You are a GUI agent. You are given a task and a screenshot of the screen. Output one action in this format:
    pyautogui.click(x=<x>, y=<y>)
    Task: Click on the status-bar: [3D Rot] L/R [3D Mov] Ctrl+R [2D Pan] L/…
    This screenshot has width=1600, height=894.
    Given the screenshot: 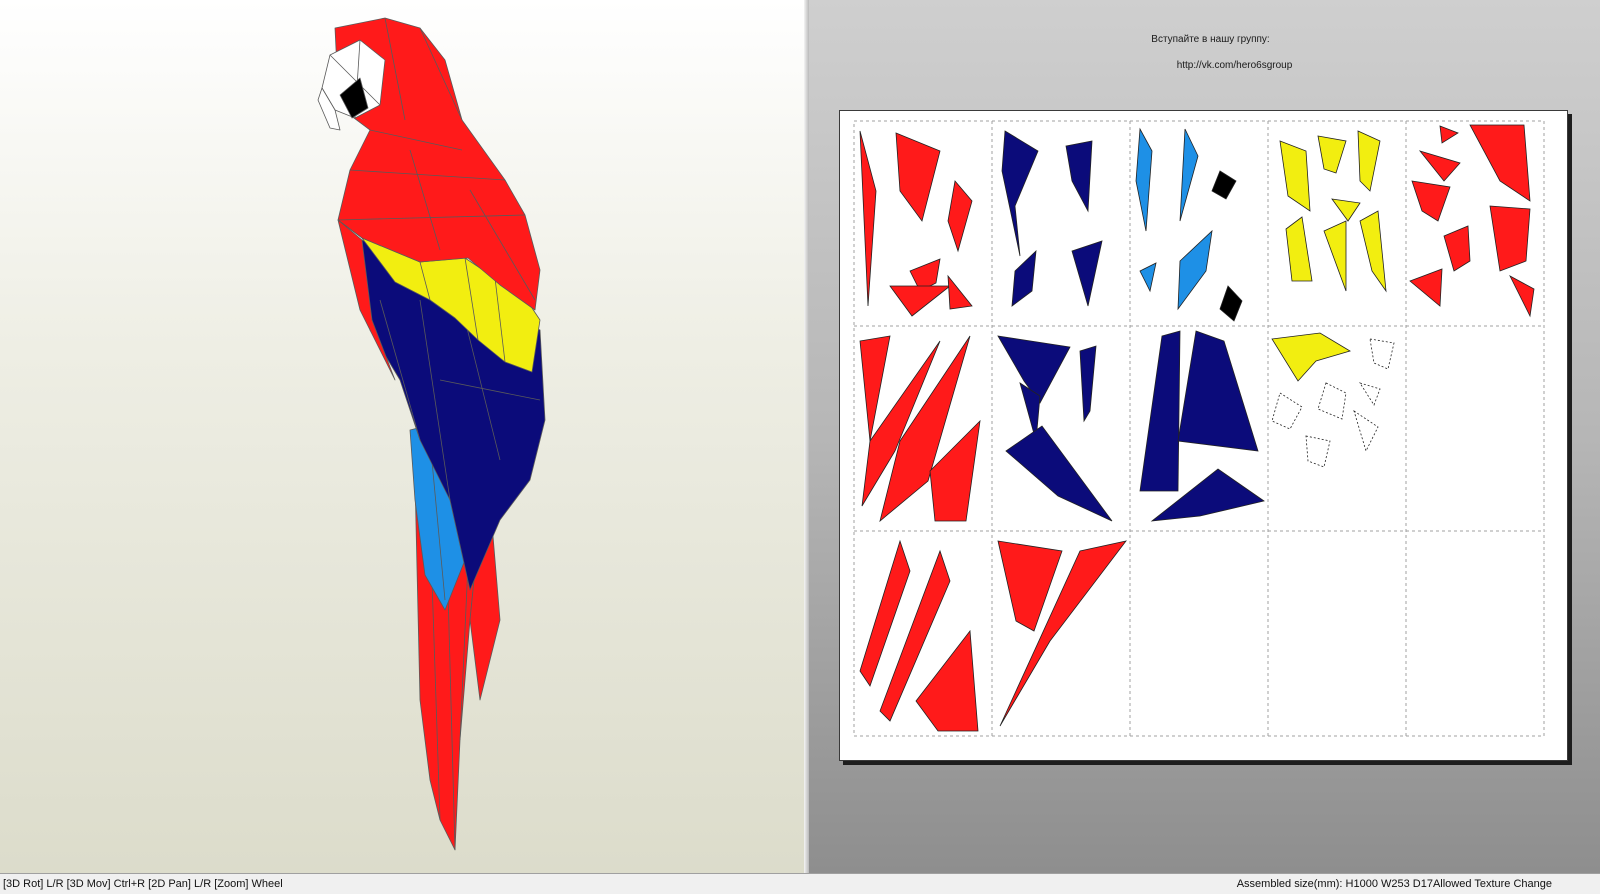 What is the action you would take?
    pyautogui.click(x=800, y=883)
    